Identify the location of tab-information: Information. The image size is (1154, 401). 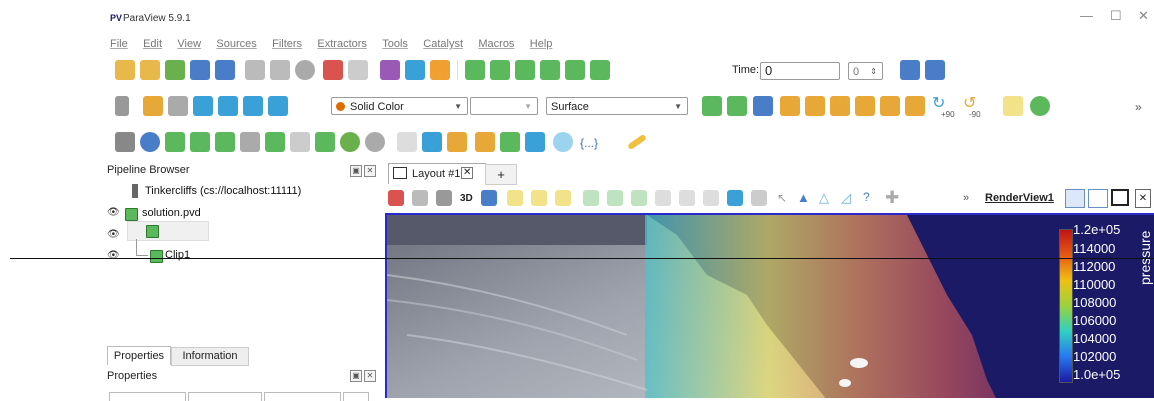
(210, 356).